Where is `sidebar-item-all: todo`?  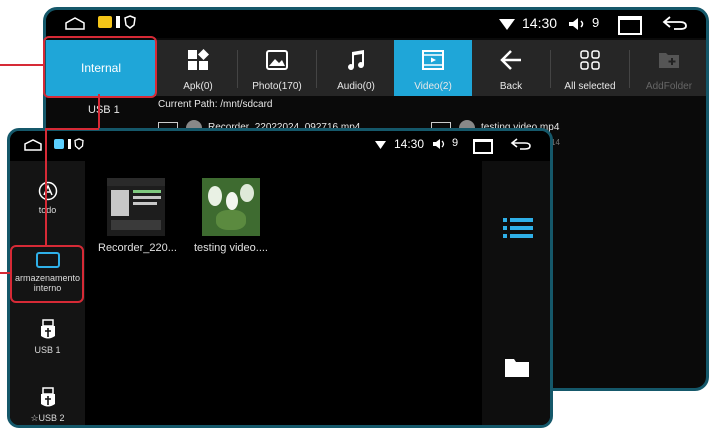
sidebar-item-all: todo is located at coordinates (47, 198).